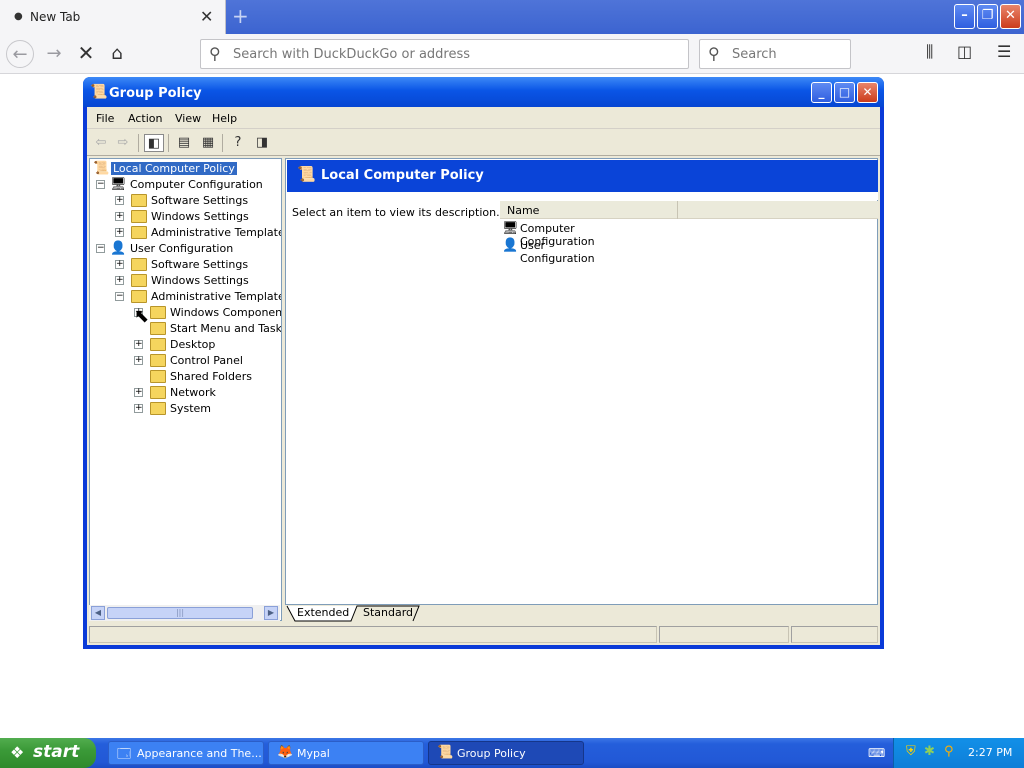 The image size is (1024, 768). What do you see at coordinates (867, 92) in the screenshot?
I see `close-button: ✕` at bounding box center [867, 92].